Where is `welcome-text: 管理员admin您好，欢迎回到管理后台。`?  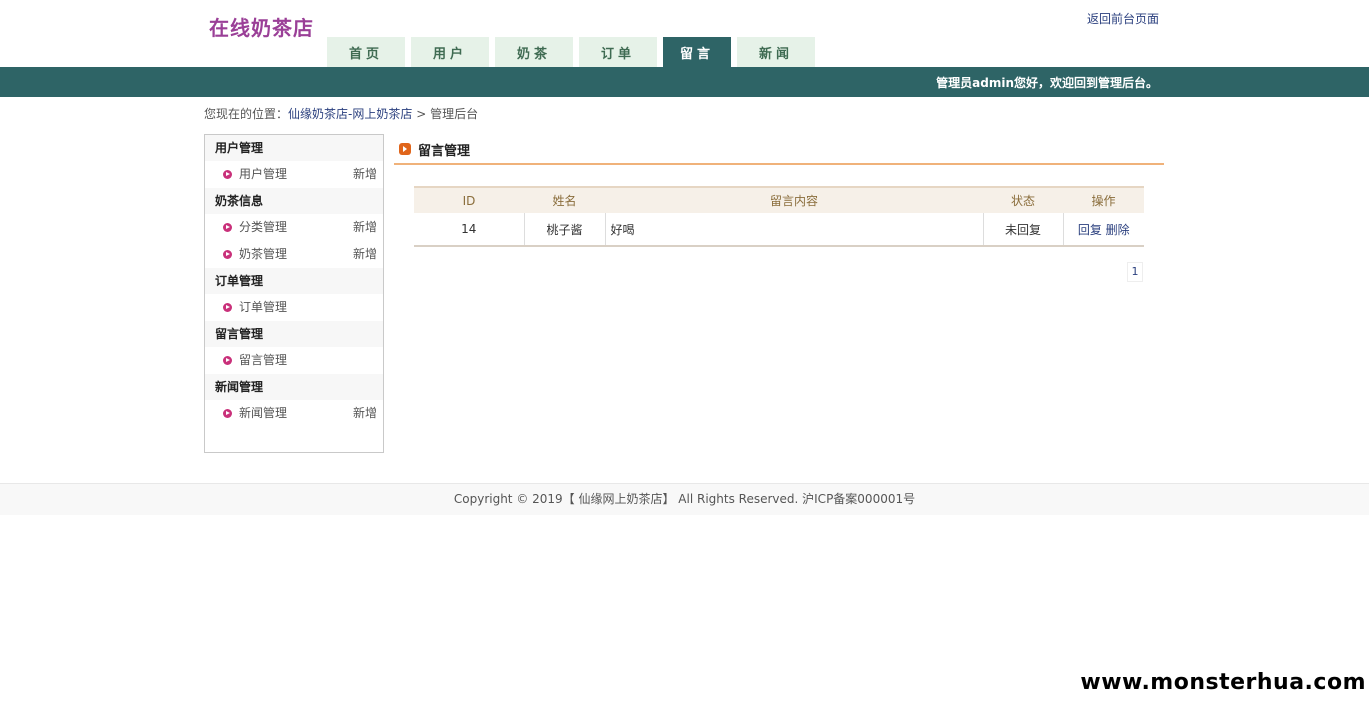 welcome-text: 管理员admin您好，欢迎回到管理后台。 is located at coordinates (1047, 83).